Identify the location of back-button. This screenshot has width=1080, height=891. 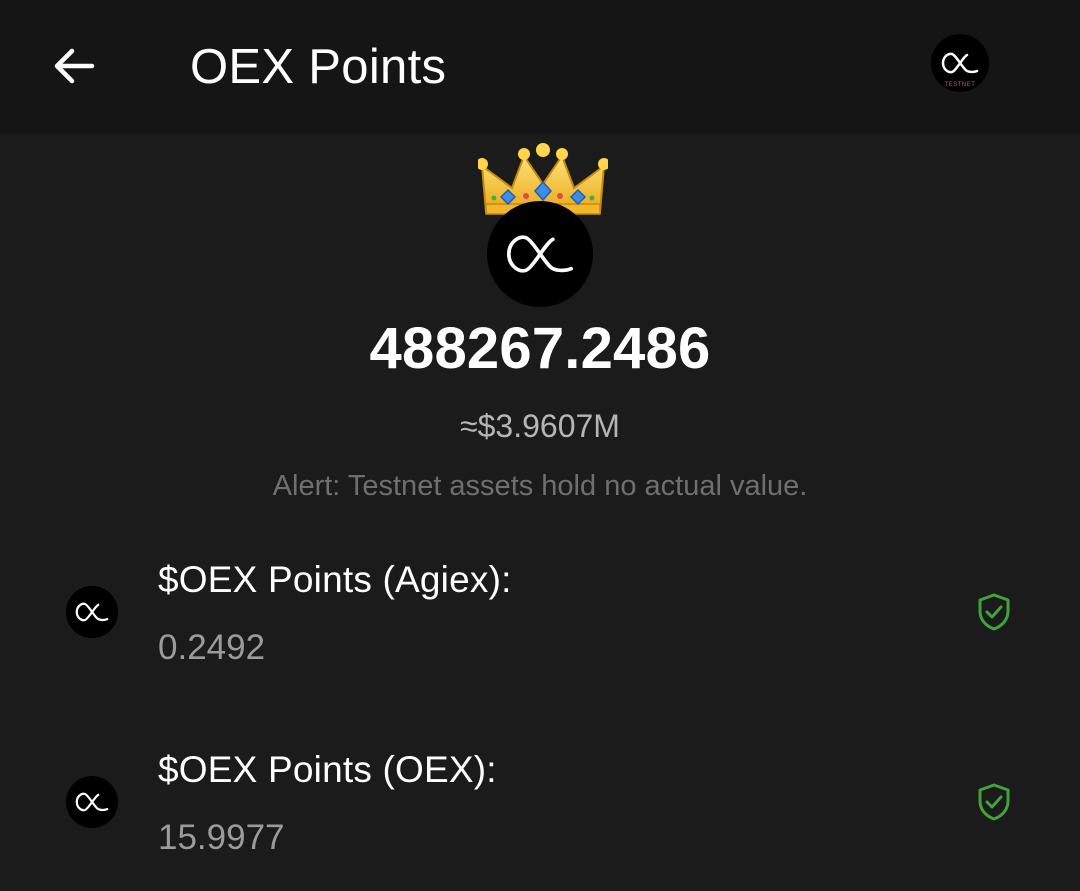
(74, 66).